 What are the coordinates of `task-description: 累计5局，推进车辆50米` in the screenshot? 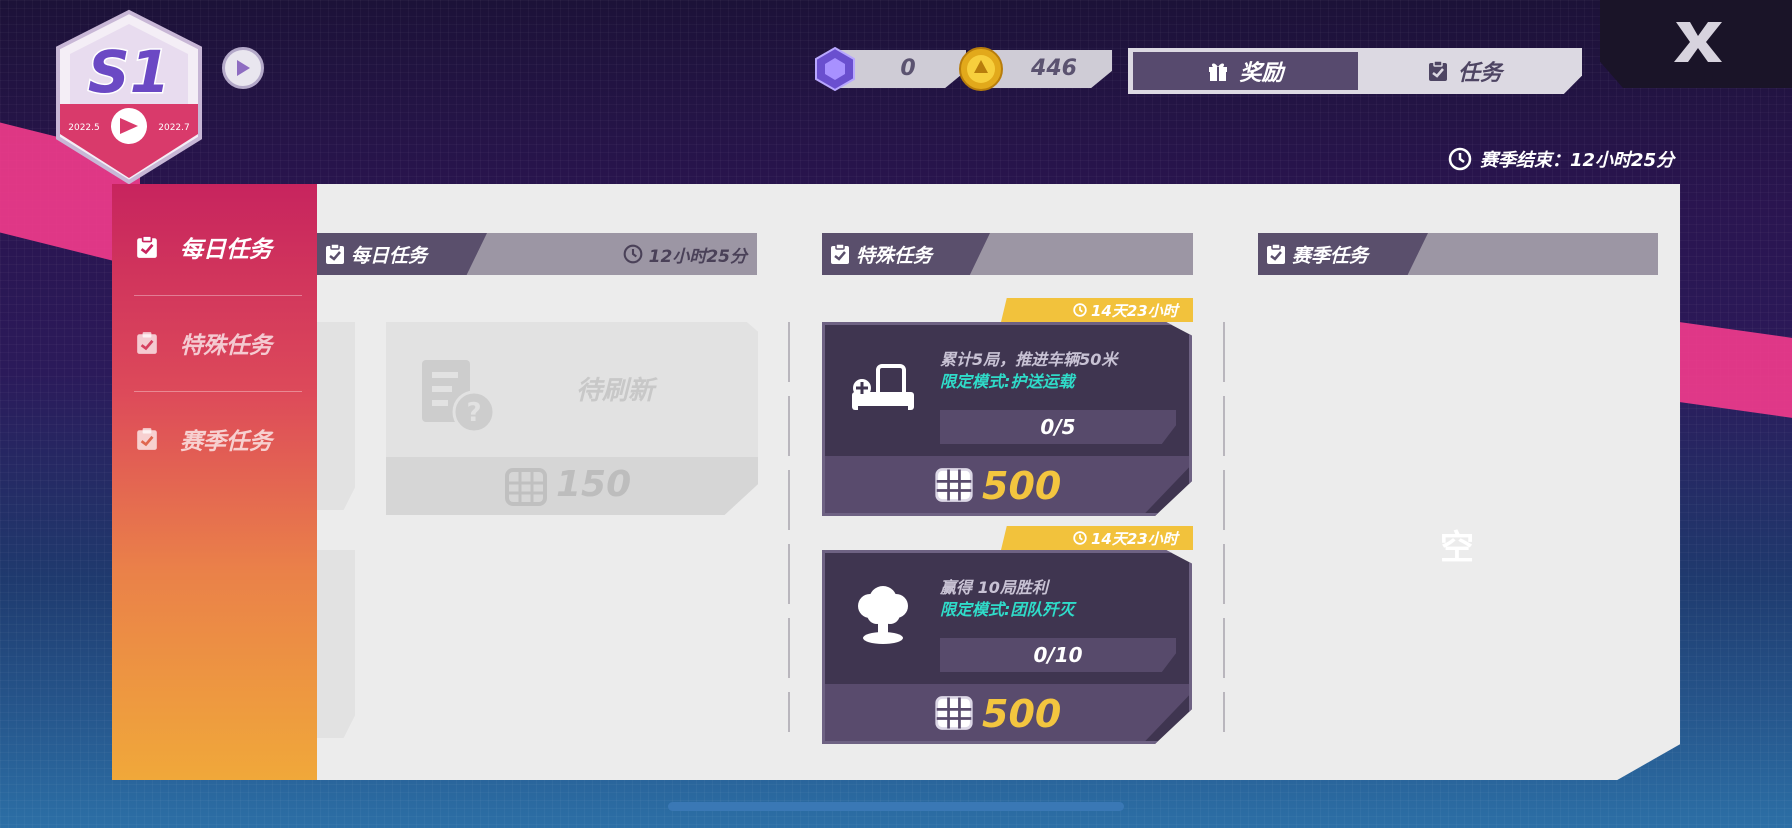 It's located at (1029, 359).